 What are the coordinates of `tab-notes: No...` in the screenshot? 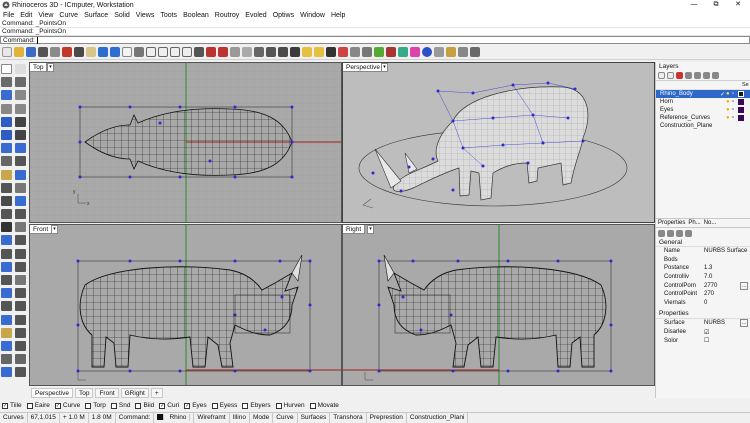 It's located at (710, 223).